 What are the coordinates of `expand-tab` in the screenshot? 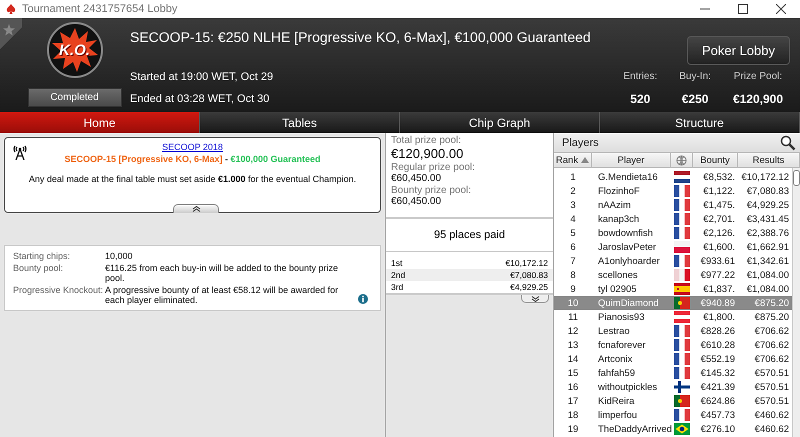 It's located at (535, 299).